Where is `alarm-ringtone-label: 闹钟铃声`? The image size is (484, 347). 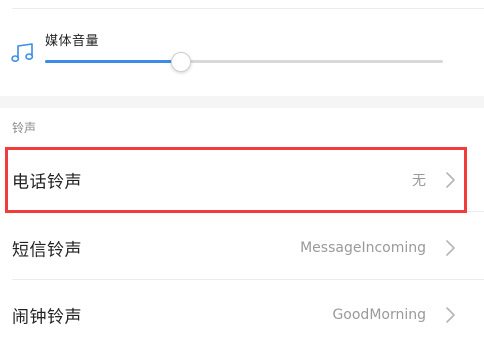 alarm-ringtone-label: 闹钟铃声 is located at coordinates (47, 317).